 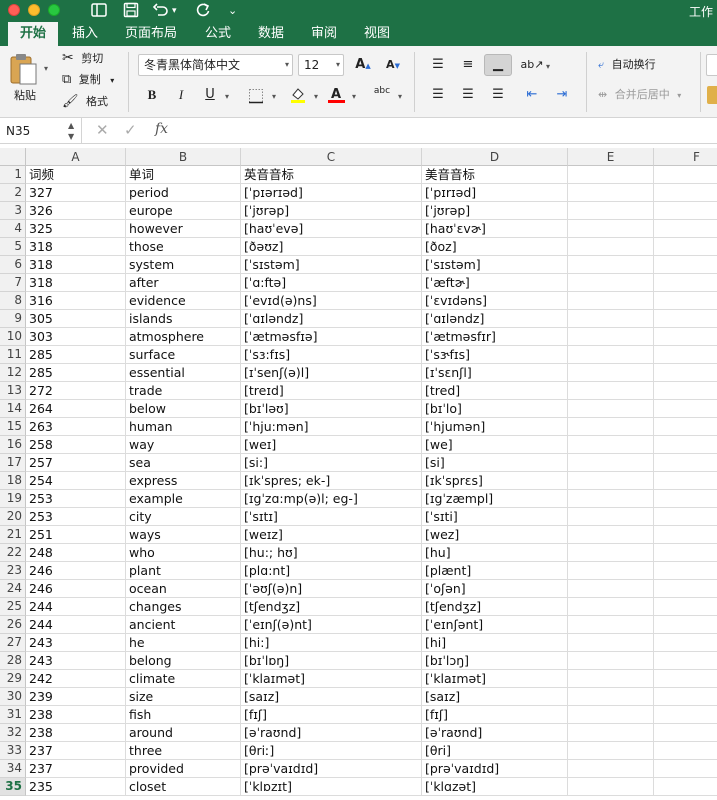 I want to click on cell-a: 243, so click(x=76, y=661).